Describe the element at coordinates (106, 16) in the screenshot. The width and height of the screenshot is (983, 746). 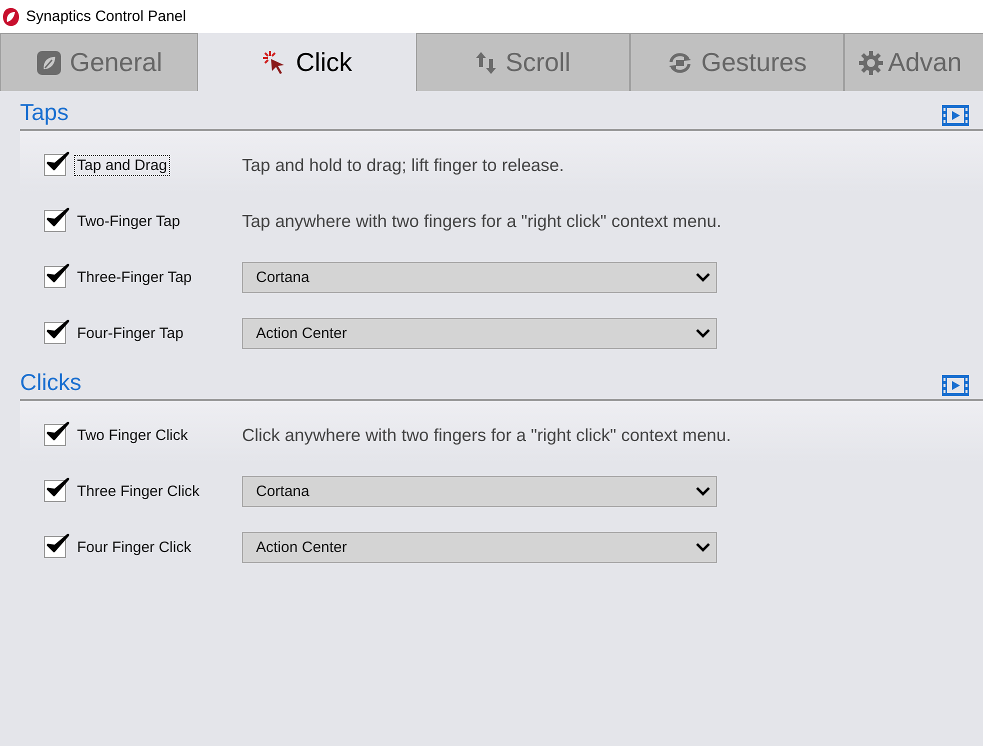
I see `window-title: Synaptics Control Panel` at that location.